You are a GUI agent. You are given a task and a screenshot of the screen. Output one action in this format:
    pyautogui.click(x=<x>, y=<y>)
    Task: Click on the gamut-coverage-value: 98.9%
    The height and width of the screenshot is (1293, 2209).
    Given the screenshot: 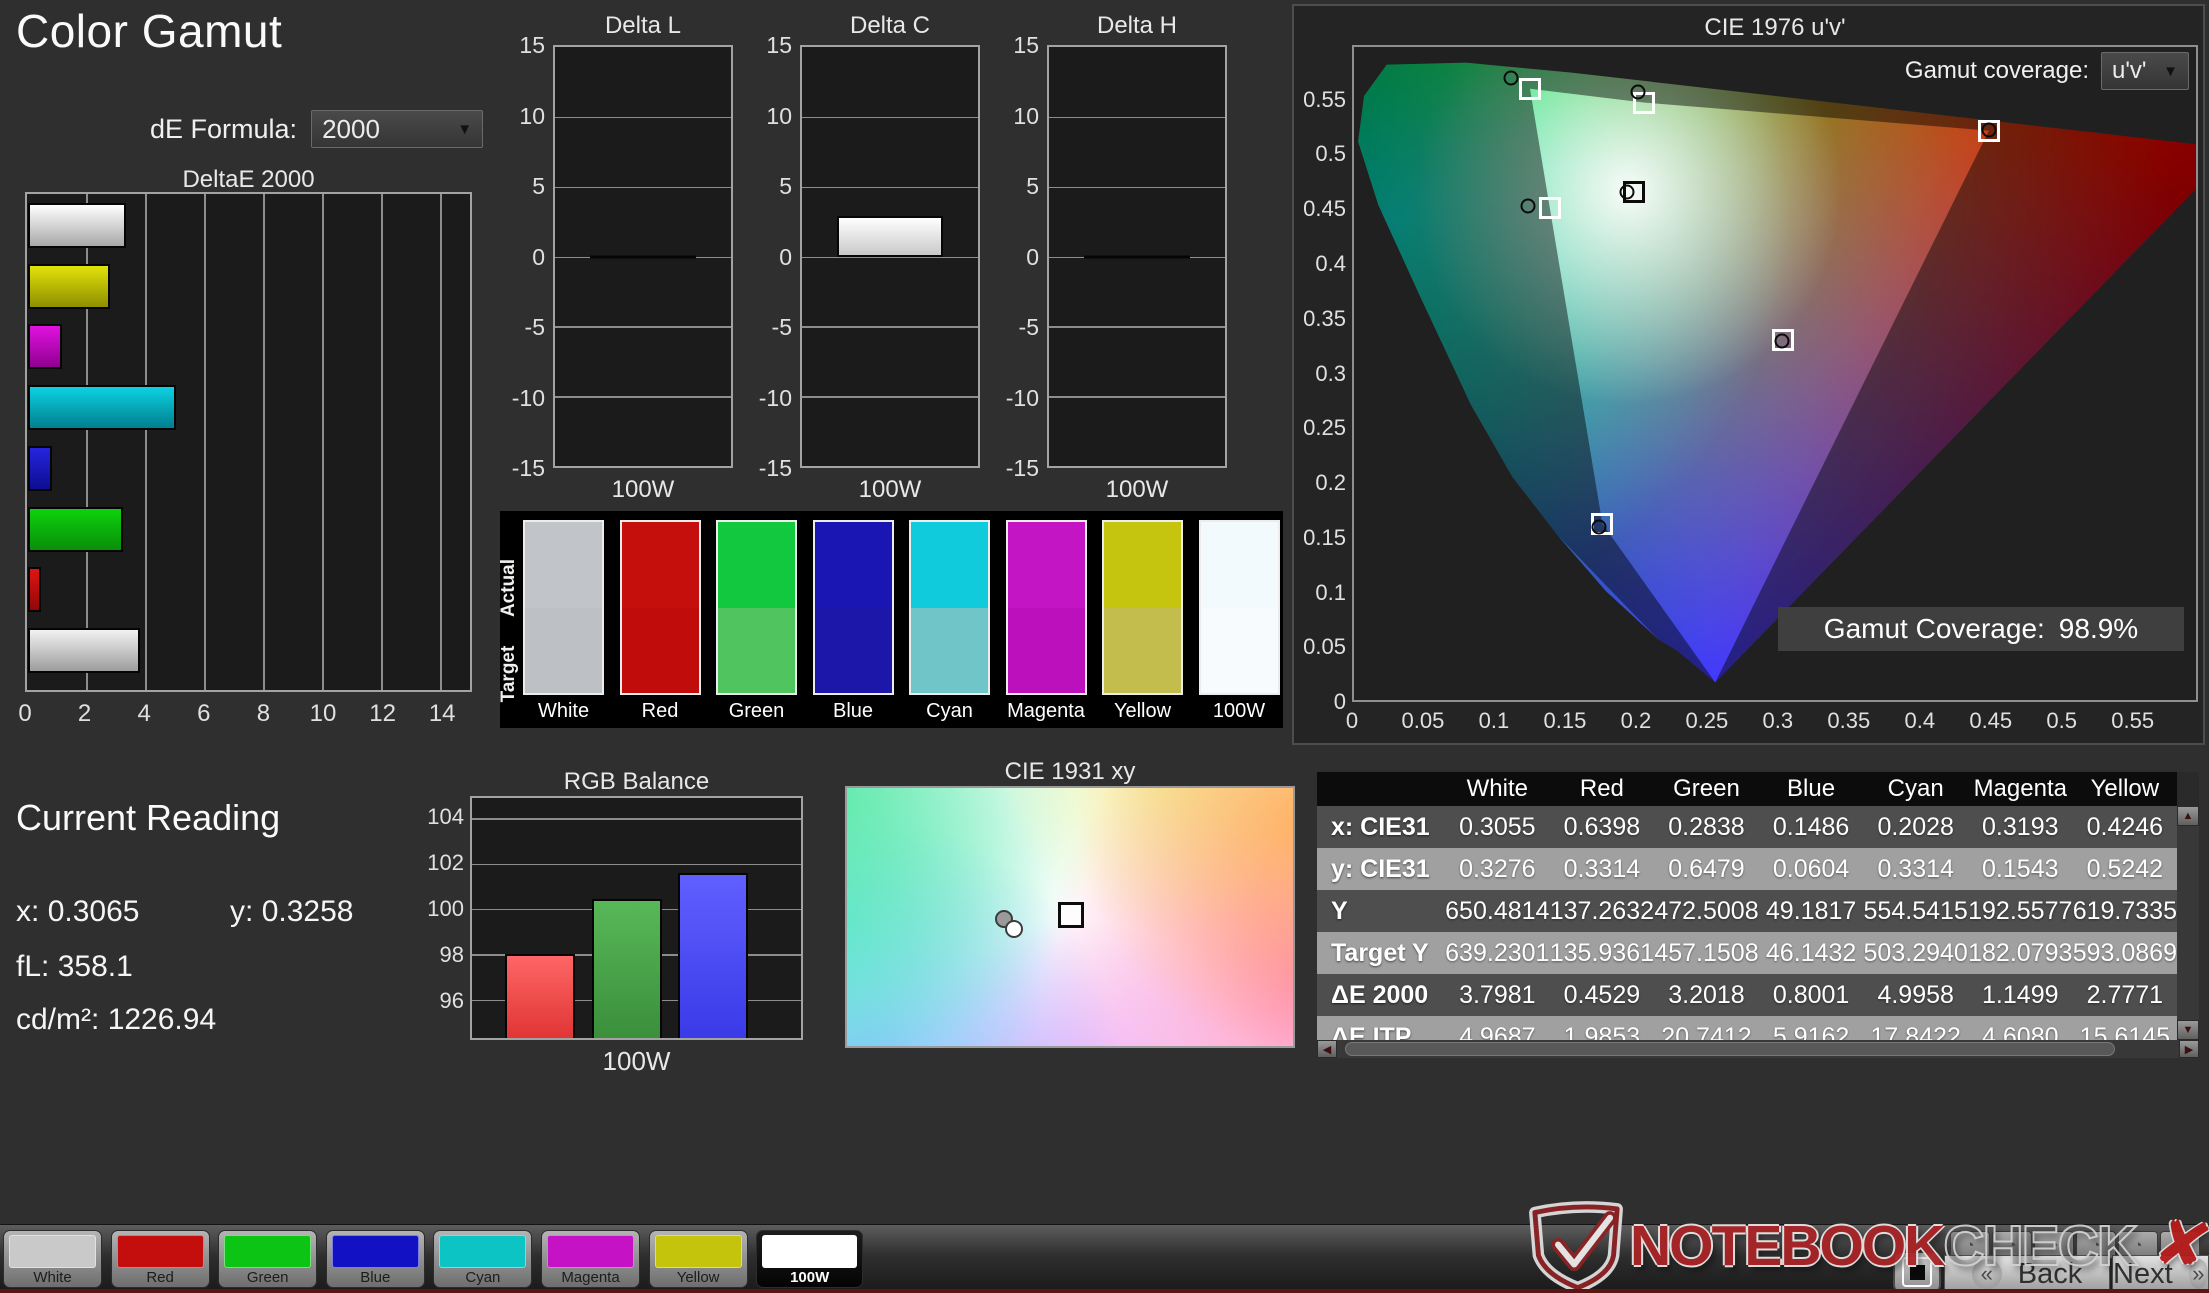 What is the action you would take?
    pyautogui.click(x=2098, y=628)
    